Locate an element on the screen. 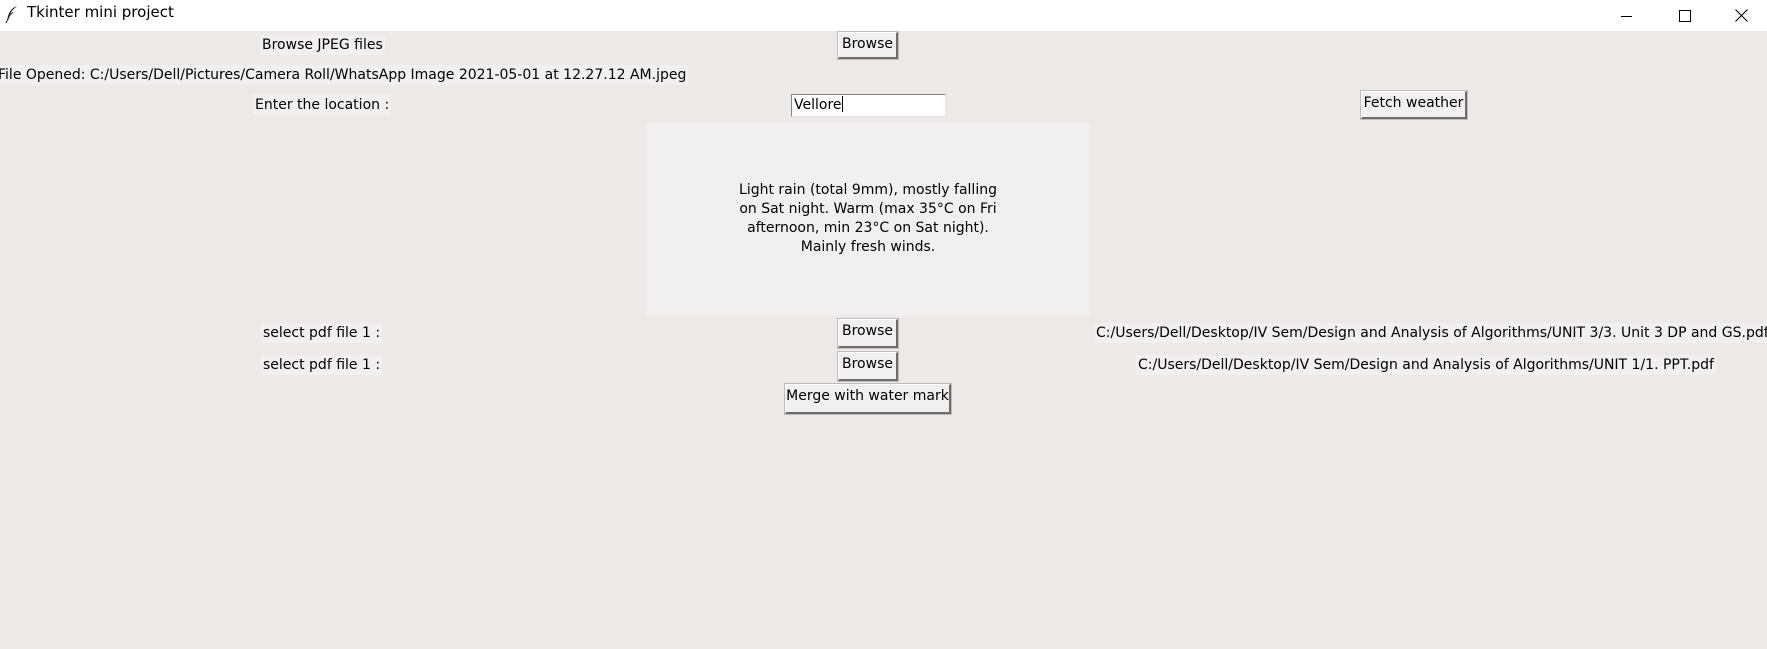 The width and height of the screenshot is (1767, 649). minimize-button is located at coordinates (1627, 15).